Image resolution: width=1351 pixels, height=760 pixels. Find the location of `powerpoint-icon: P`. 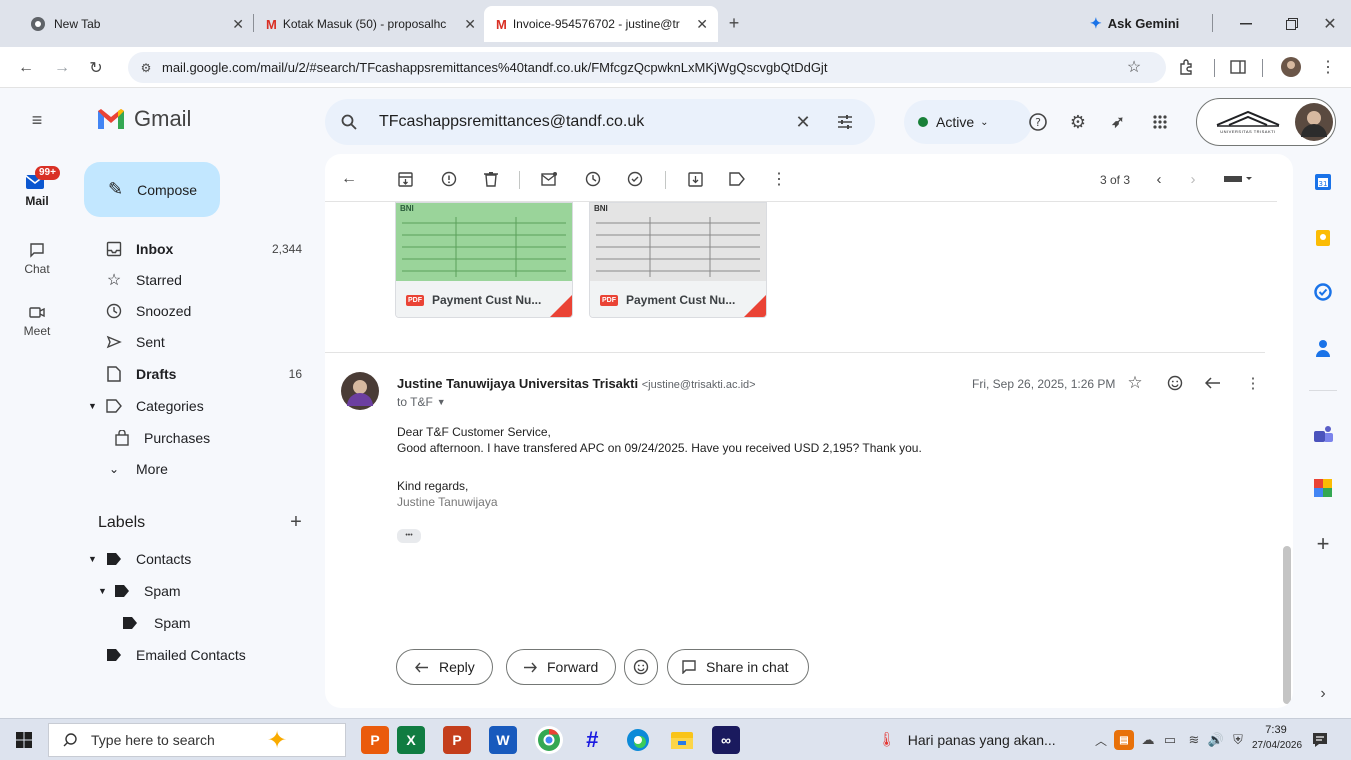

powerpoint-icon: P is located at coordinates (457, 740).